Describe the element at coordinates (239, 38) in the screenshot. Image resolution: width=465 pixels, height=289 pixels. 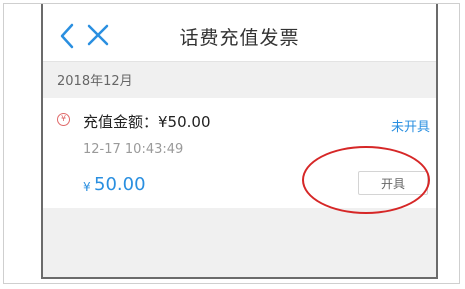
I see `page-title: 话费充值发票` at that location.